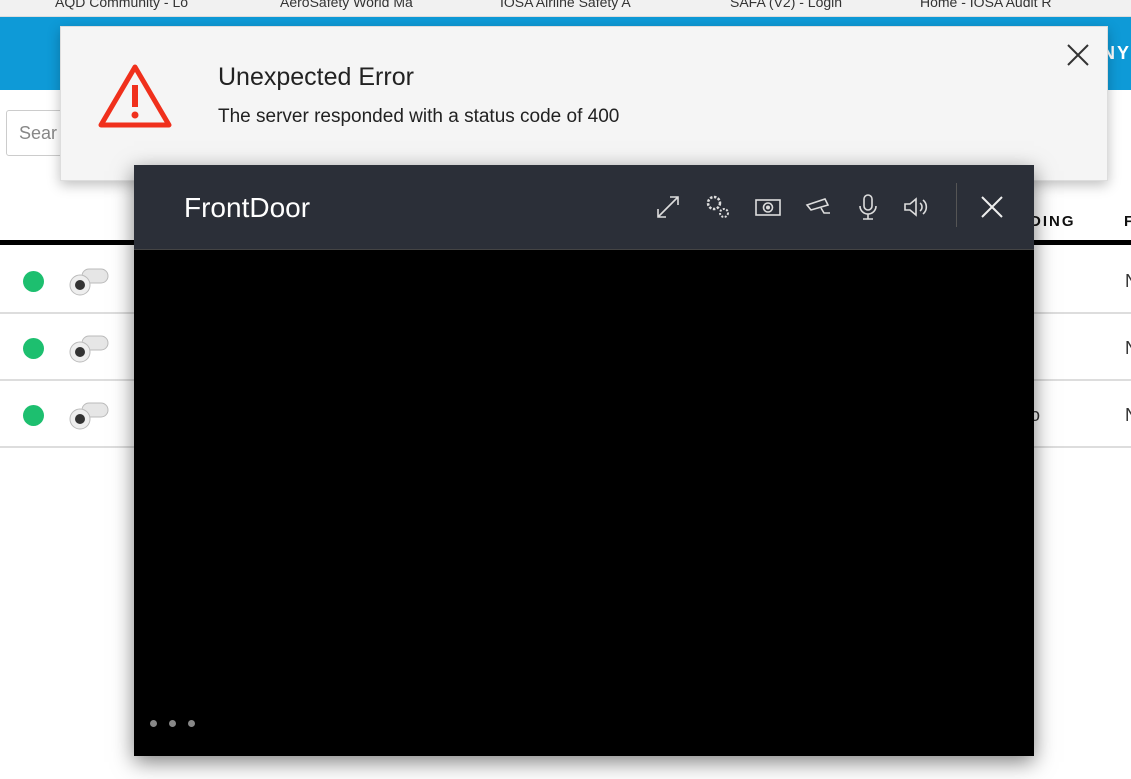  I want to click on camera-ptz-icon, so click(818, 207).